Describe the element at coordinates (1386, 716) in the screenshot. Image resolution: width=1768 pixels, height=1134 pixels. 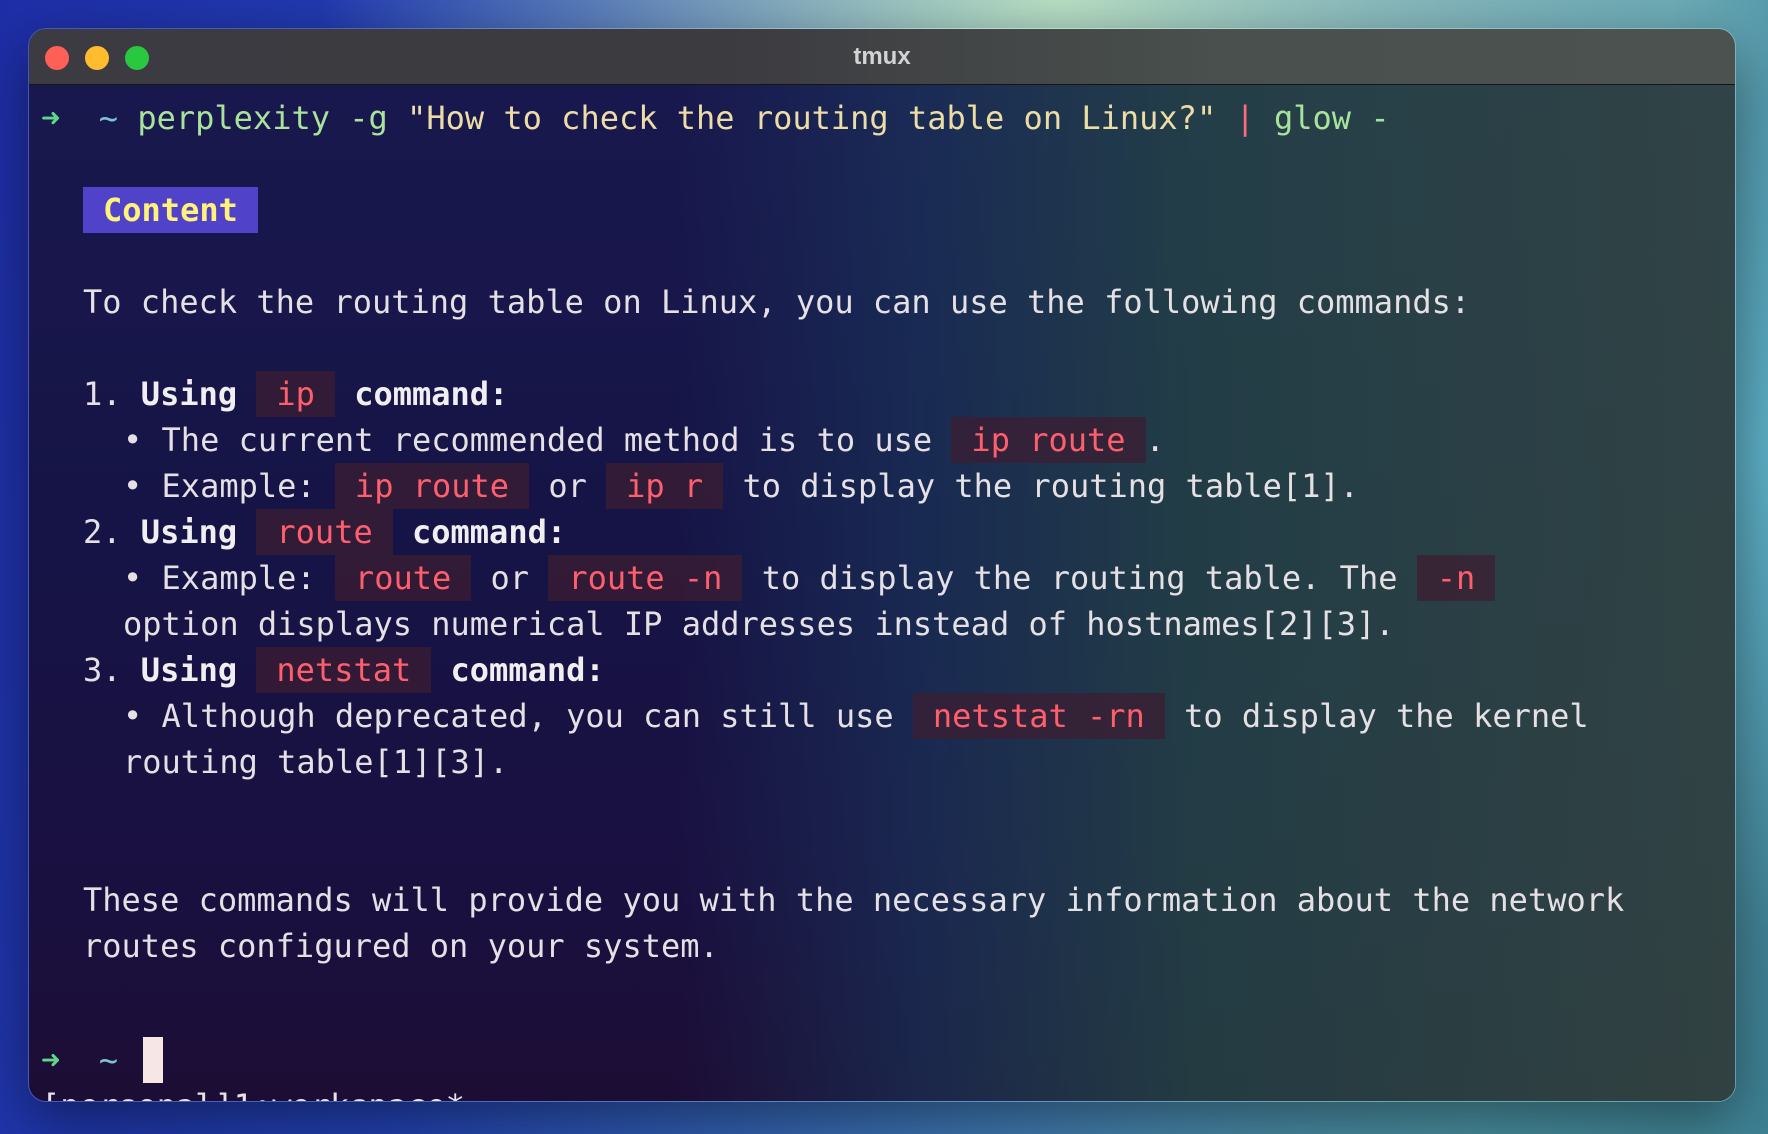
I see `bullet-text: to display the kernel` at that location.